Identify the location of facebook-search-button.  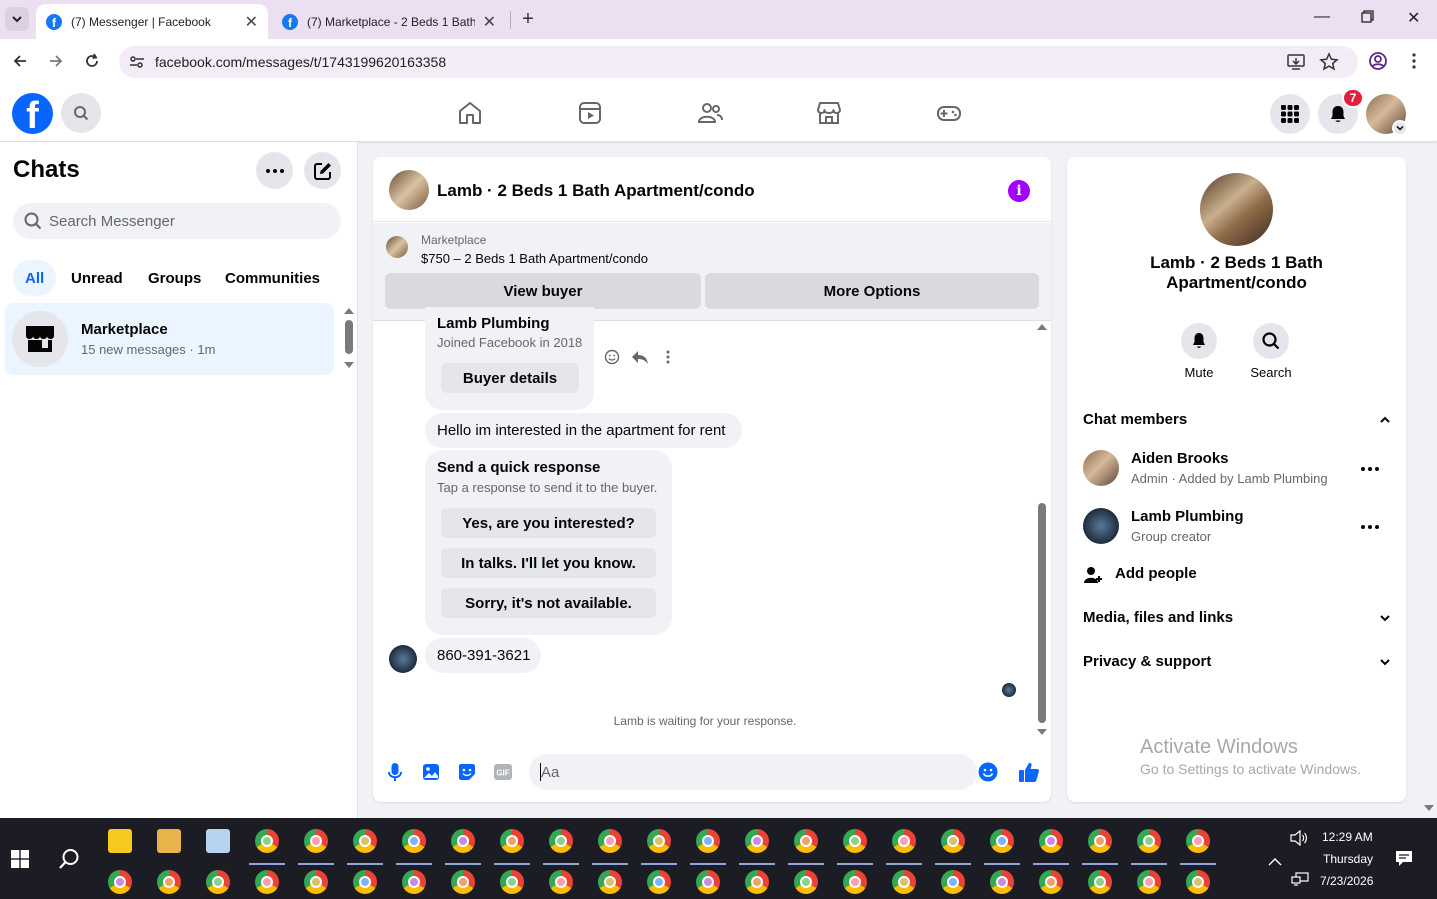
(81, 113).